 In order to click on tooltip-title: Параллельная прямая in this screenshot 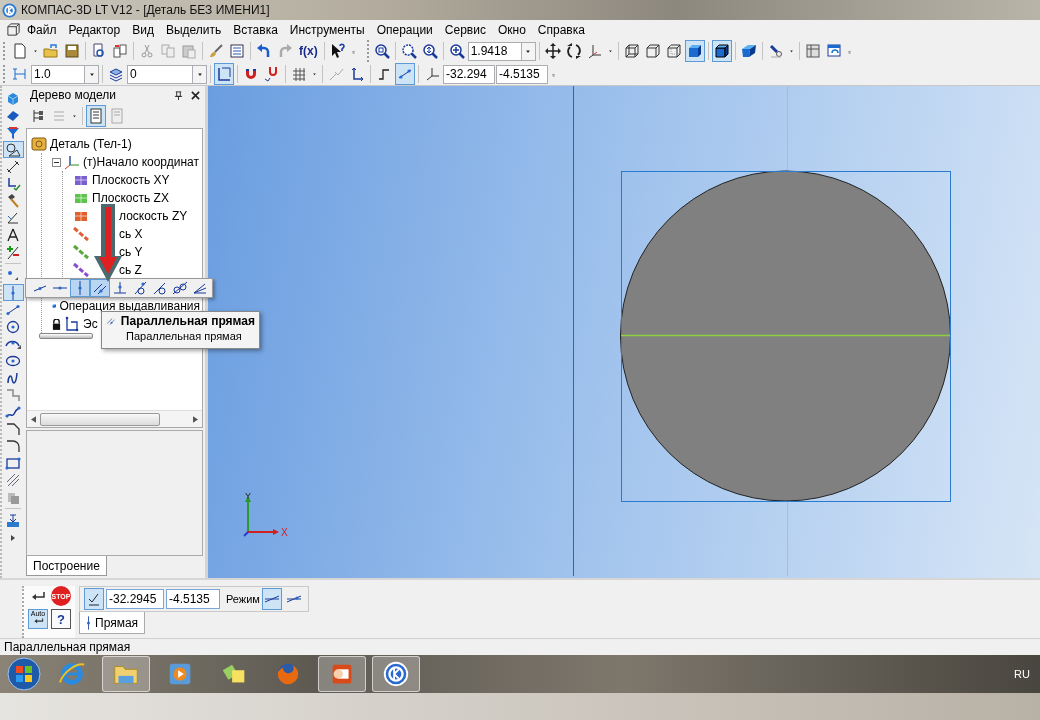, I will do `click(187, 321)`.